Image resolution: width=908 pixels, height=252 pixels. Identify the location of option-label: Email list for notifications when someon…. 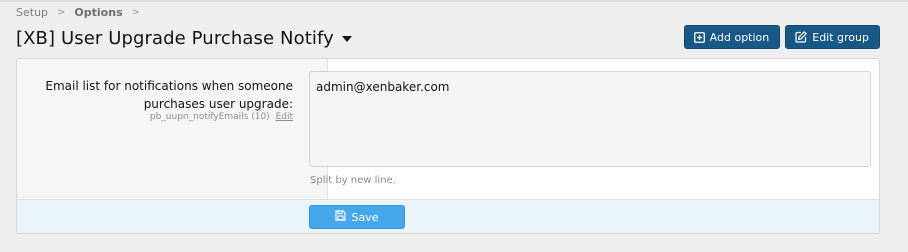
(169, 95).